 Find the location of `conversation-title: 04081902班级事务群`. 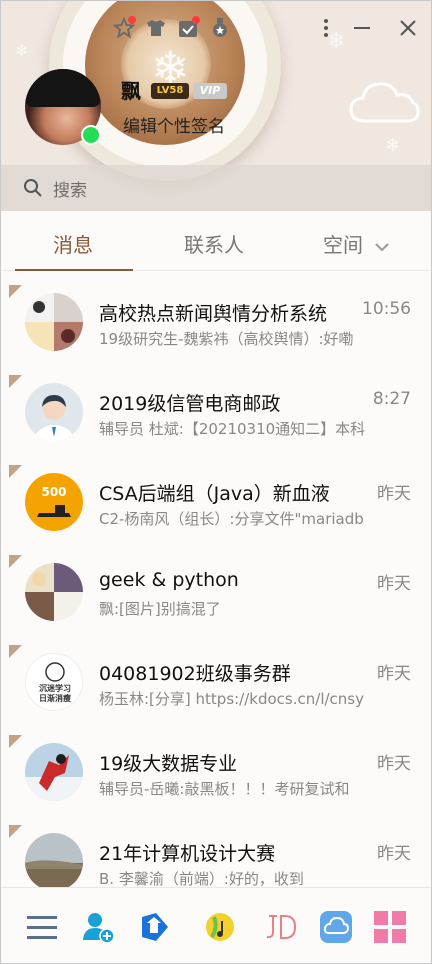

conversation-title: 04081902班级事务群 is located at coordinates (195, 674).